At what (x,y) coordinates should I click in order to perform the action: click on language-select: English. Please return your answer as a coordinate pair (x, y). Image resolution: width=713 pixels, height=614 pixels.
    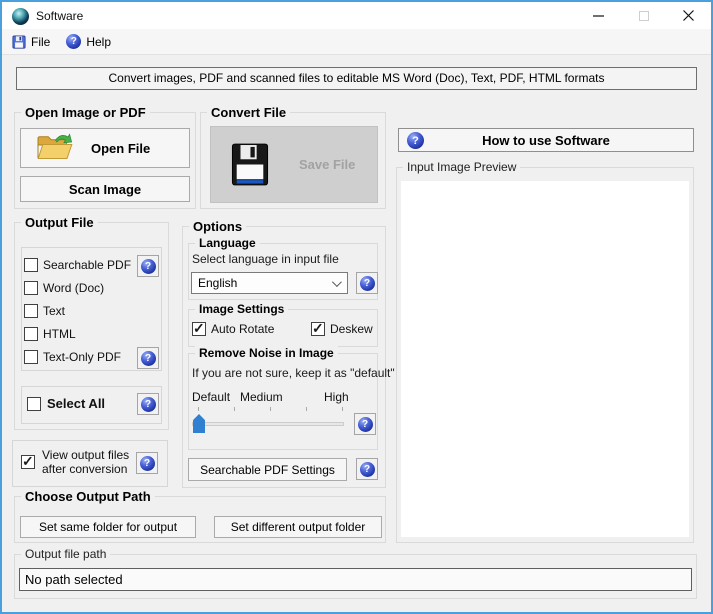
    Looking at the image, I should click on (269, 283).